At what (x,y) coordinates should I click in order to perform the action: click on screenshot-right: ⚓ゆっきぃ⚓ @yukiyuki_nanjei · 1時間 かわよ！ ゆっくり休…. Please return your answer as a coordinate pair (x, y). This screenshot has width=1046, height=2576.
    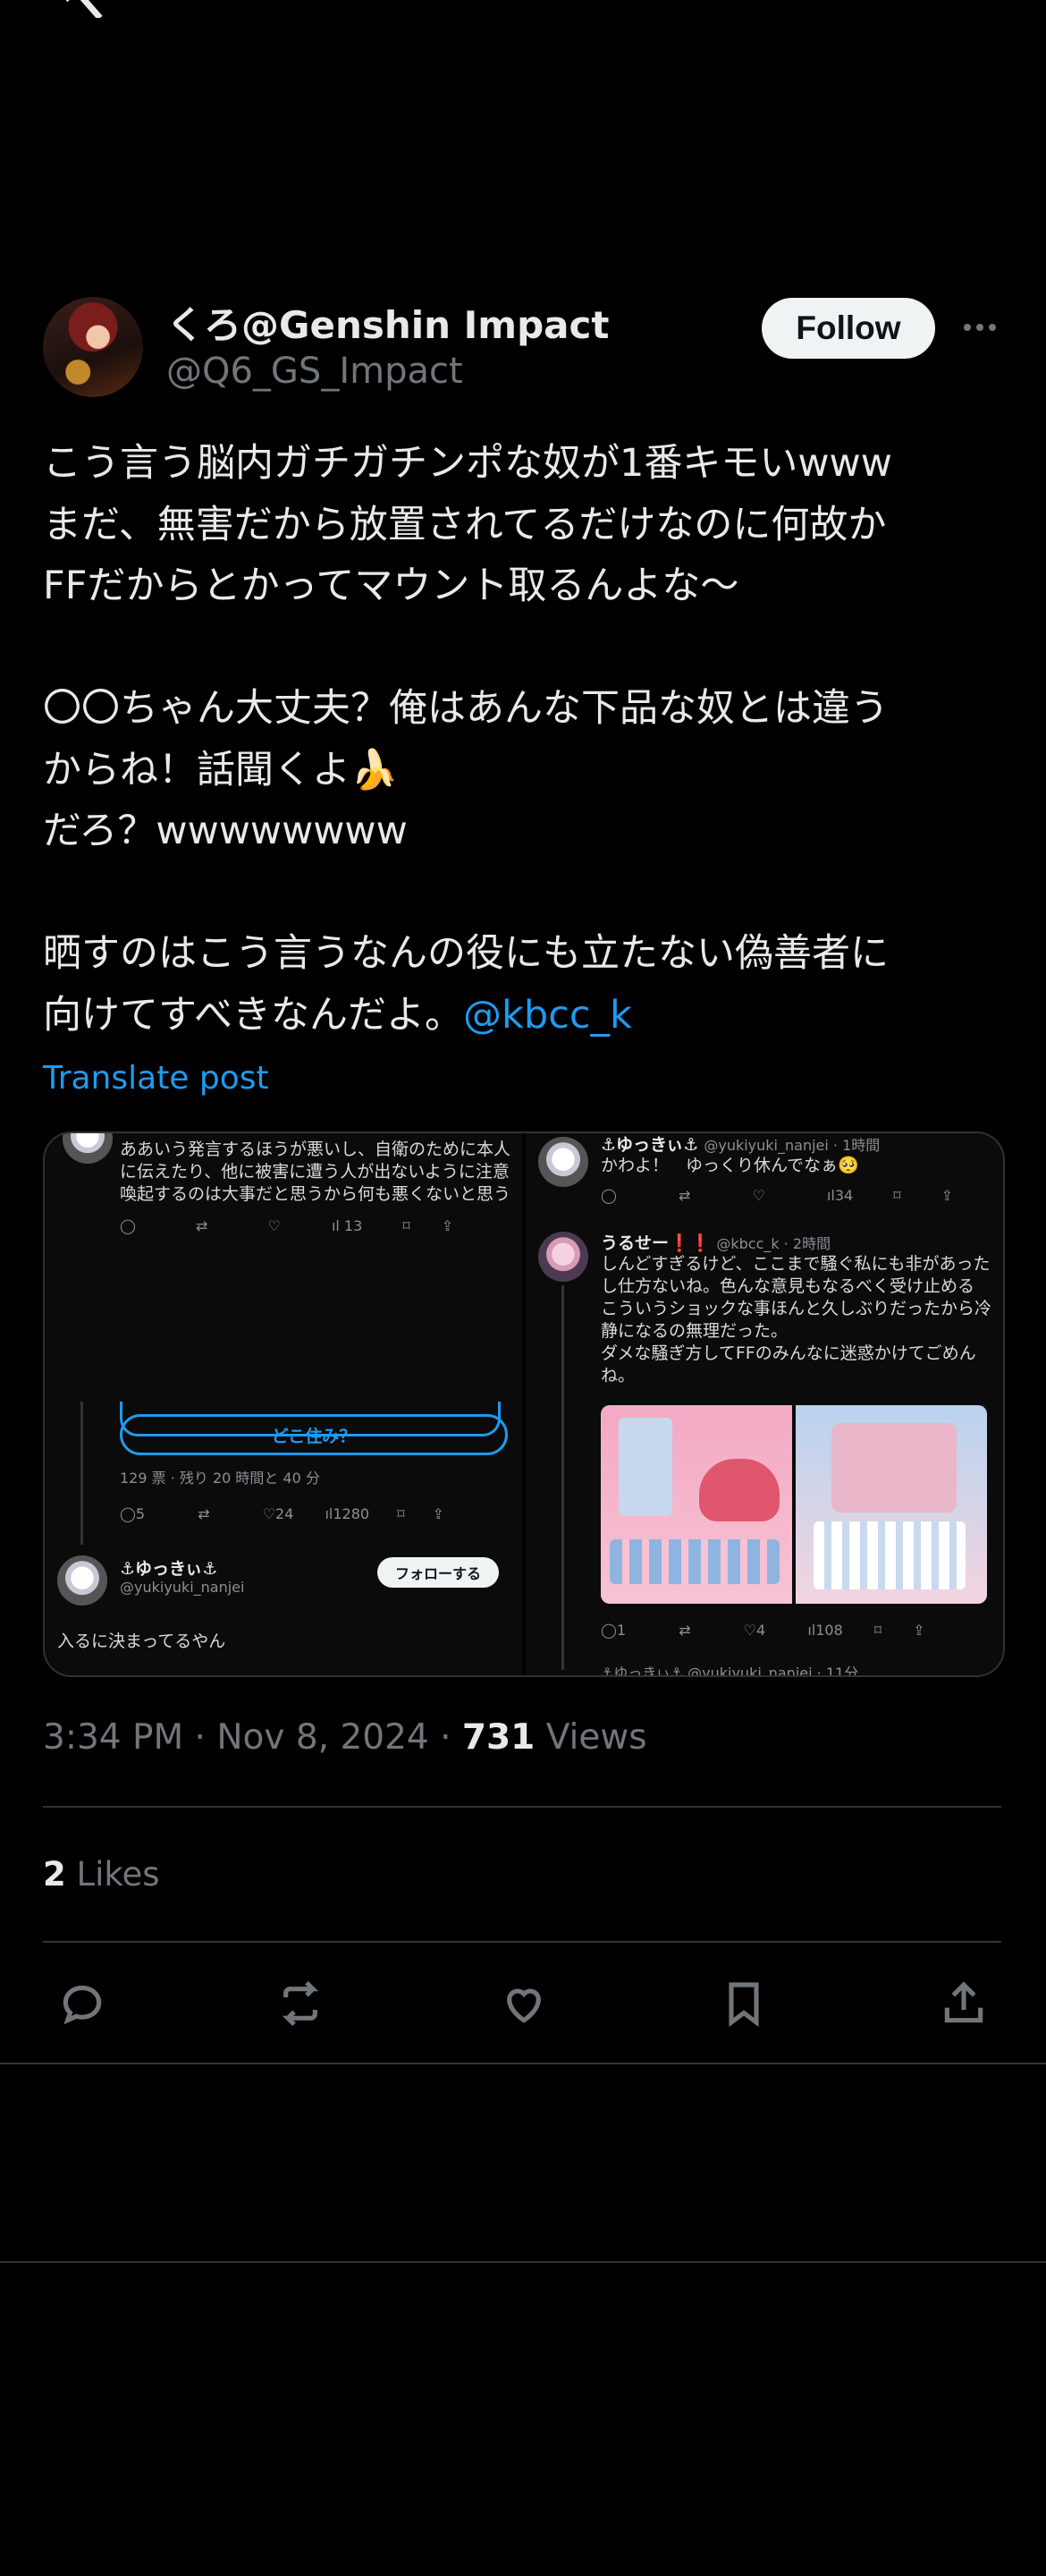
    Looking at the image, I should click on (765, 1404).